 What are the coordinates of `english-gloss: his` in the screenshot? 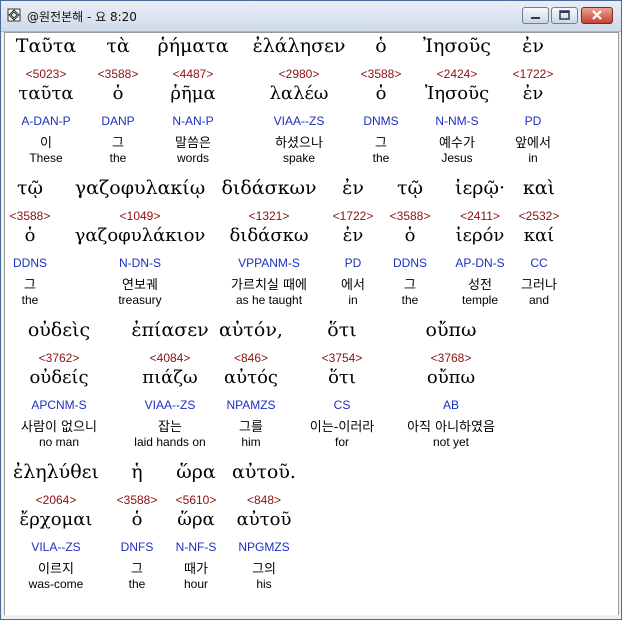 It's located at (264, 584).